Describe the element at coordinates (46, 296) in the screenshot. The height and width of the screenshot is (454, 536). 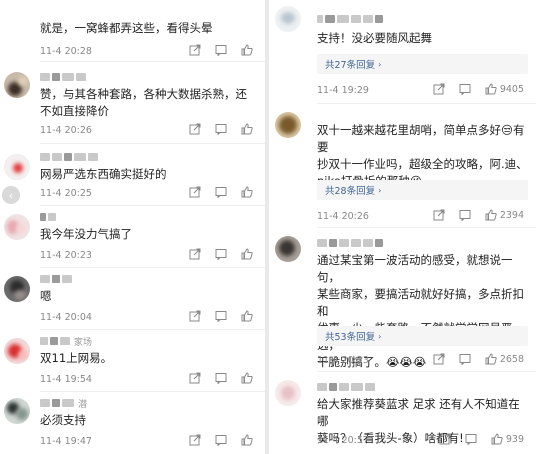
I see `comment-text: 嗯` at that location.